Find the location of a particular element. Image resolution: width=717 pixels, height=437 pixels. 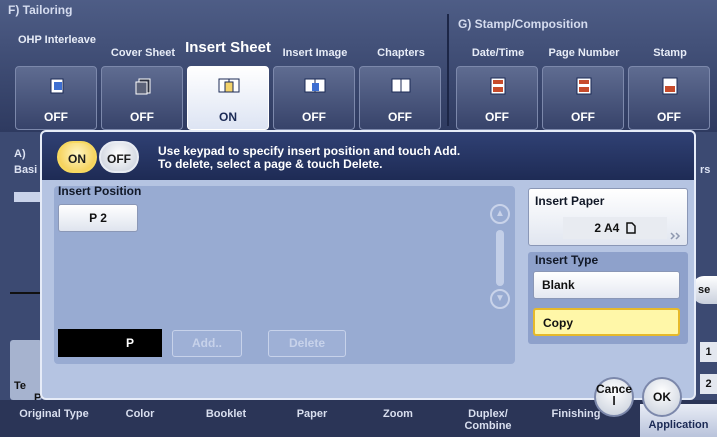

instruction-line-2: To delete, select a page & touch Delete. is located at coordinates (270, 164).